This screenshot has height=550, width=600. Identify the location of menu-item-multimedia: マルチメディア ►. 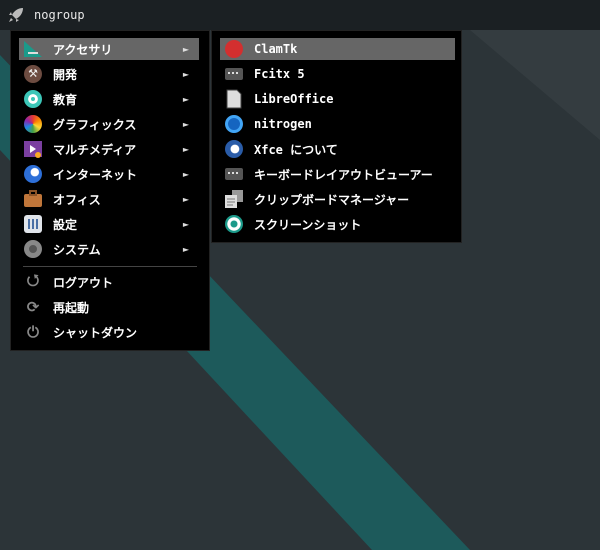
(109, 149).